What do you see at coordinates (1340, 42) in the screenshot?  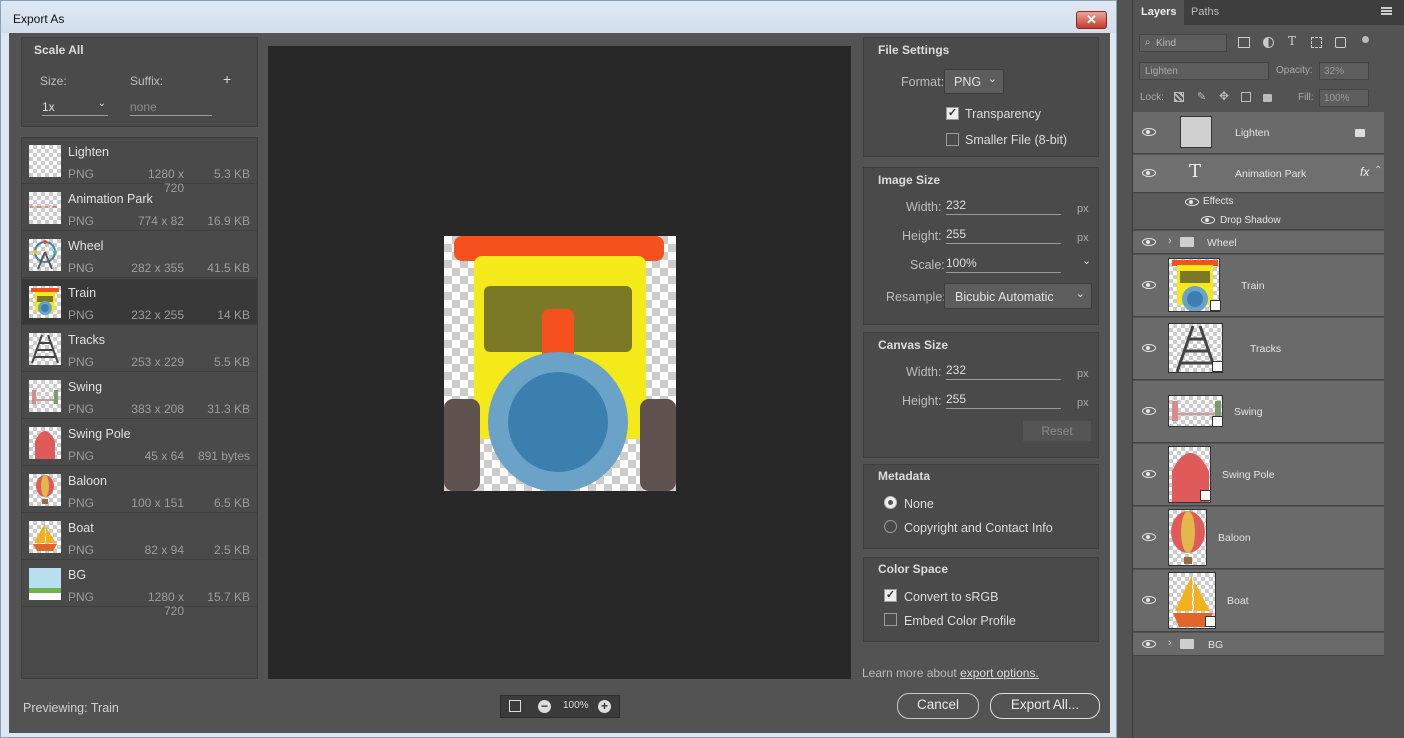 I see `smart-object-filter-icon` at bounding box center [1340, 42].